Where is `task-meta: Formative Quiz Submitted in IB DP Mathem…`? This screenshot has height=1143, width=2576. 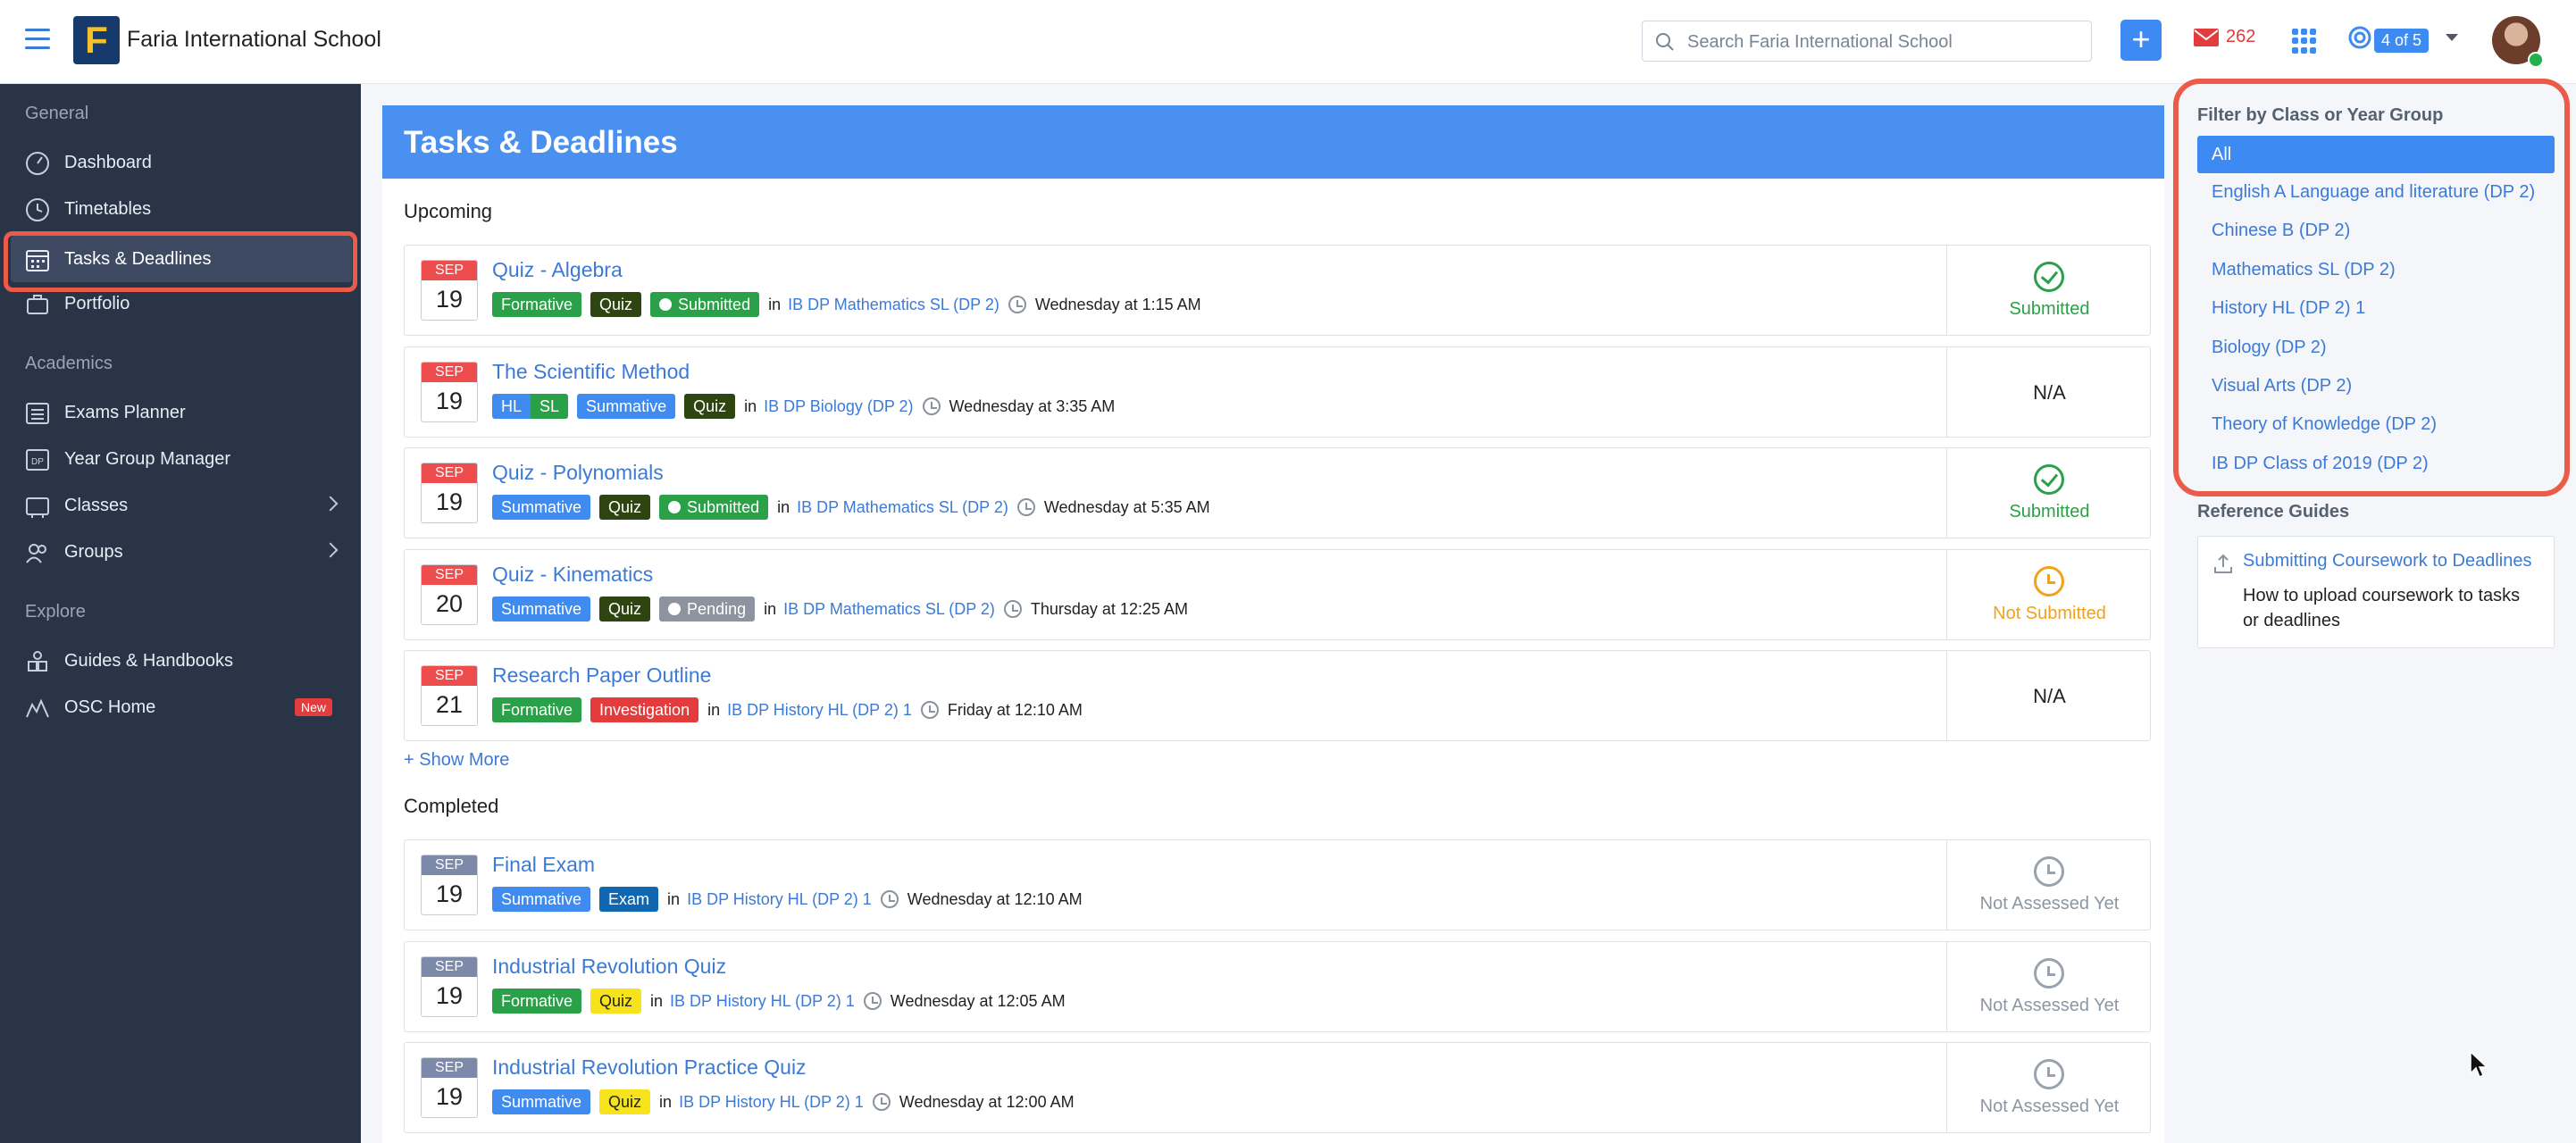
task-meta: Formative Quiz Submitted in IB DP Mathem… is located at coordinates (847, 304).